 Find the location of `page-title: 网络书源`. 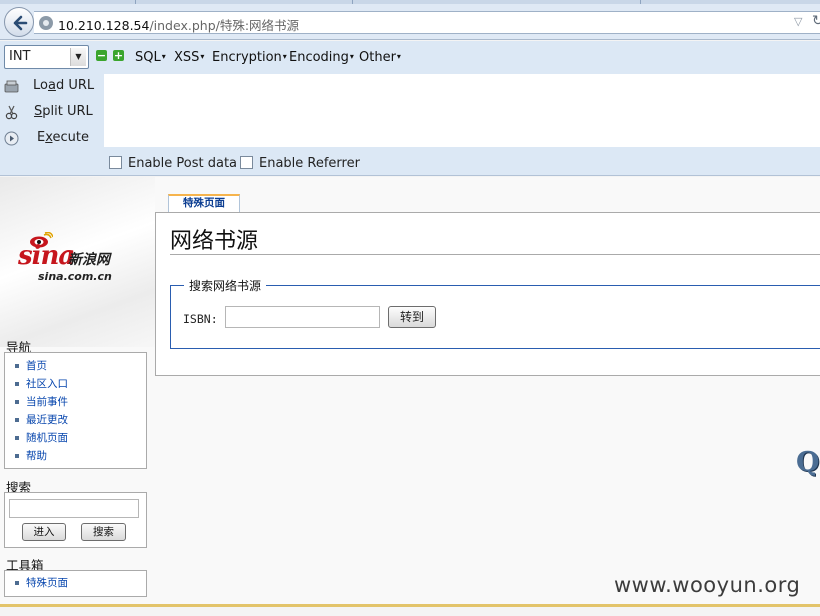

page-title: 网络书源 is located at coordinates (214, 241).